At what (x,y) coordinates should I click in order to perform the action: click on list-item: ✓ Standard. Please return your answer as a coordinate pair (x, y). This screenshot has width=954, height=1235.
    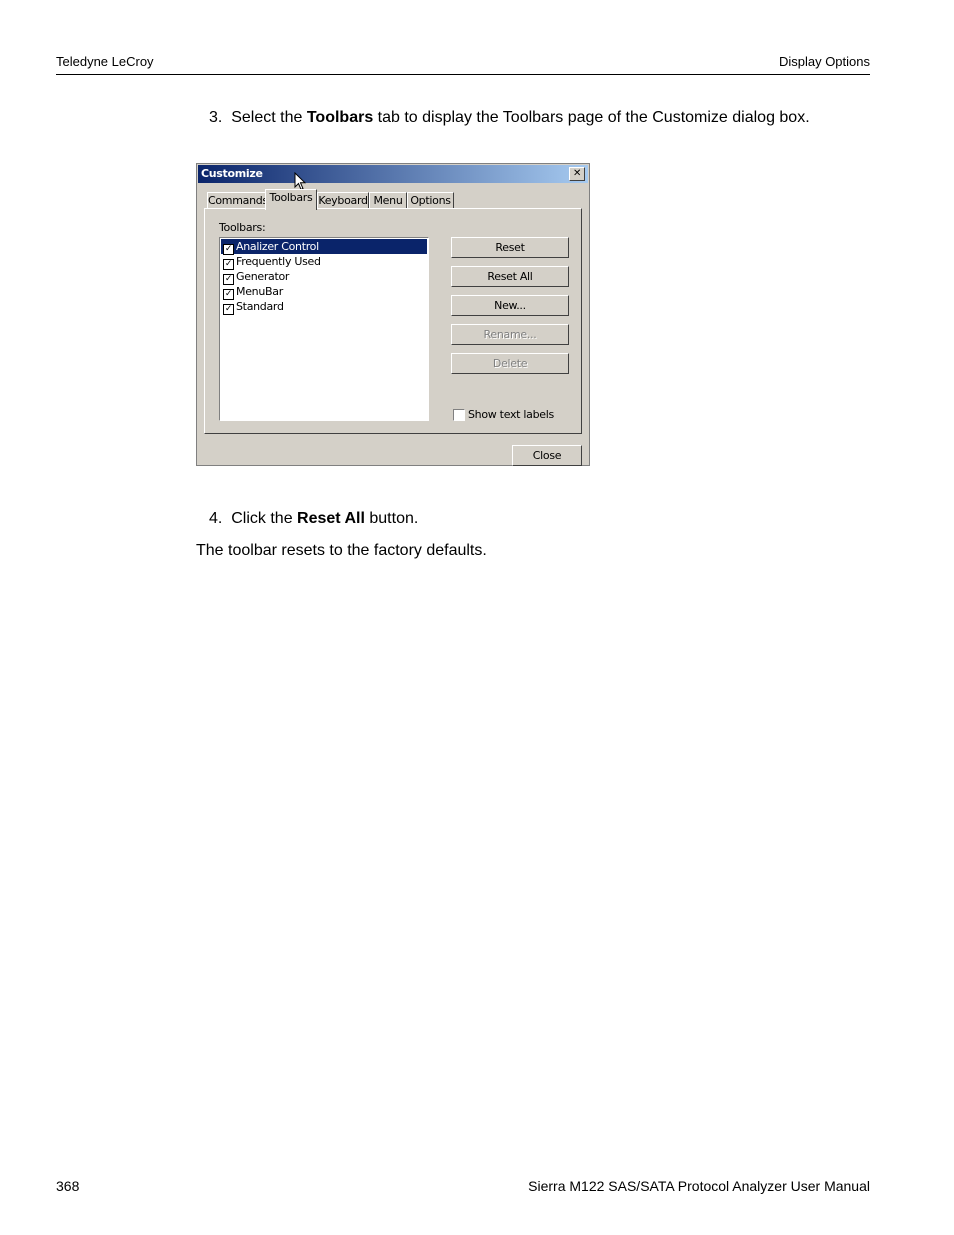
    Looking at the image, I should click on (324, 307).